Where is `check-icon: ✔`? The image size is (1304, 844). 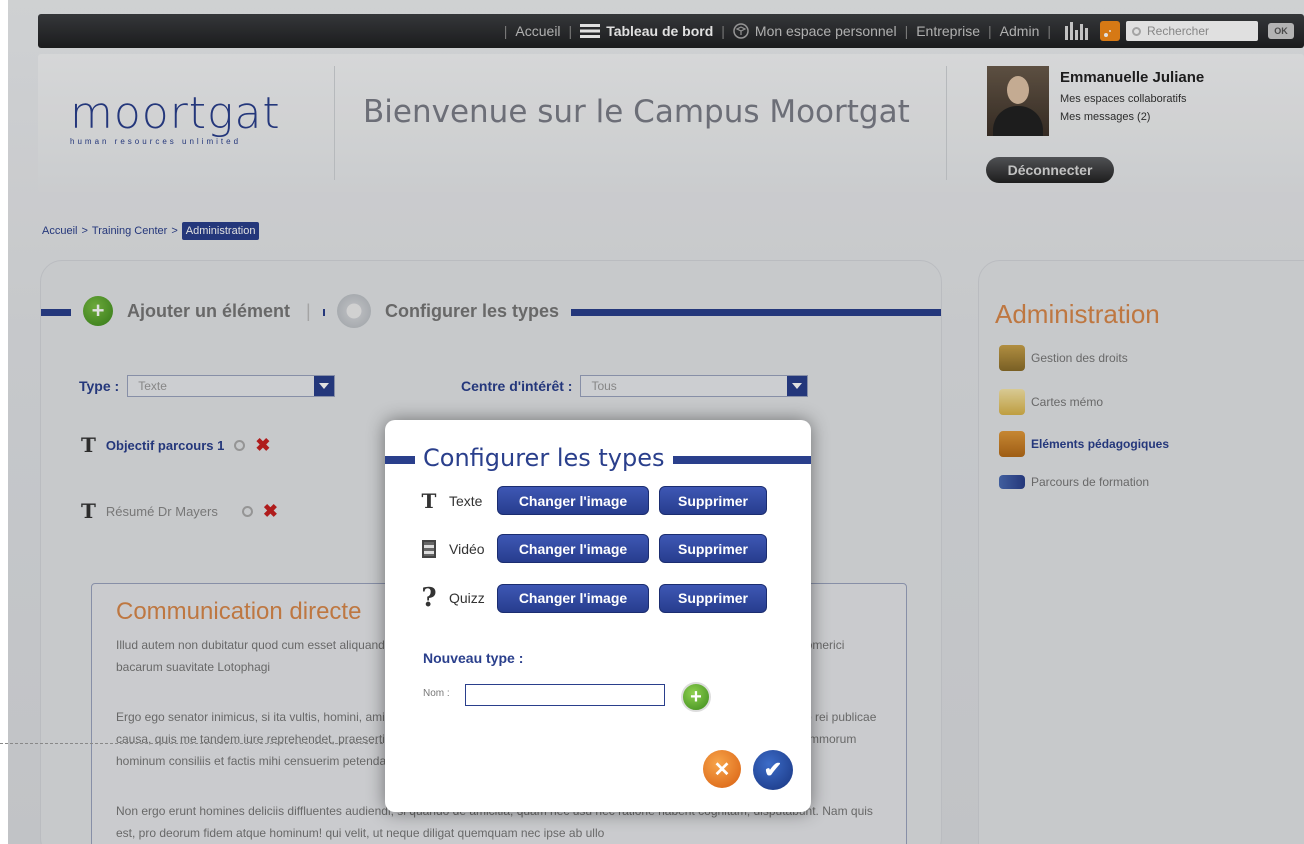 check-icon: ✔ is located at coordinates (773, 769).